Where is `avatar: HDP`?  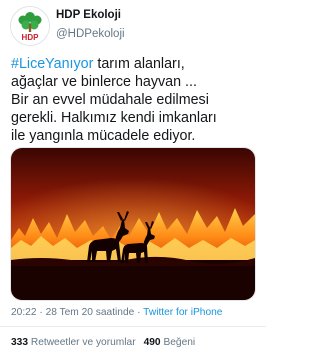
avatar: HDP is located at coordinates (30, 26).